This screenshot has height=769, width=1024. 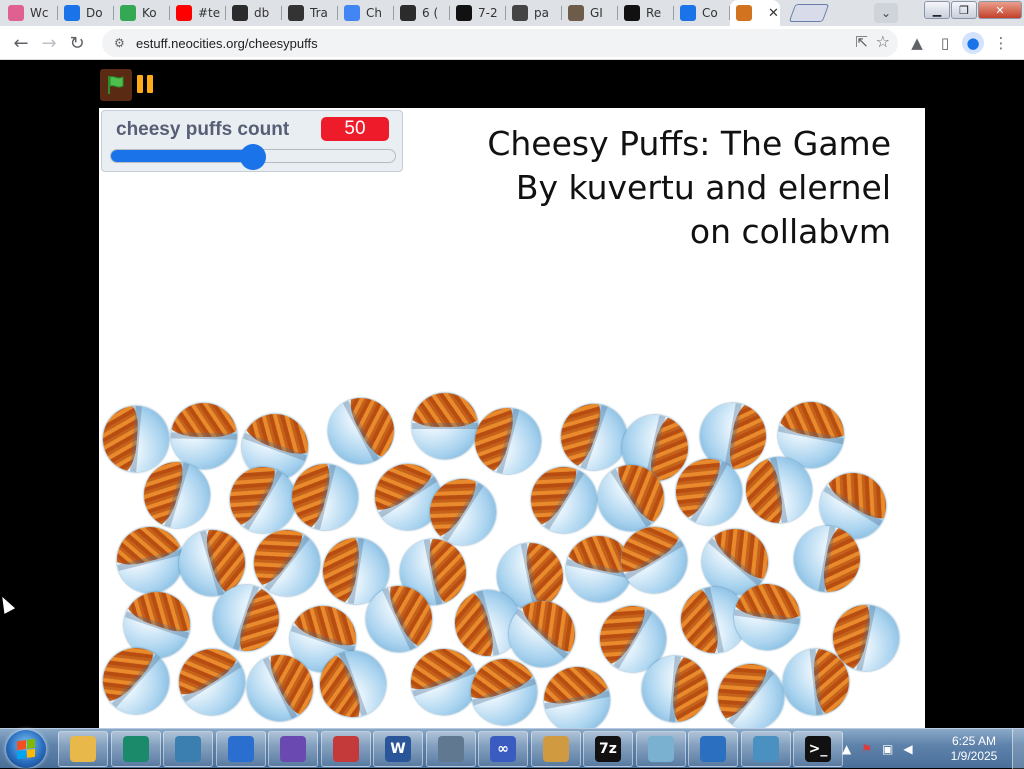 I want to click on green-flag-button, so click(x=116, y=85).